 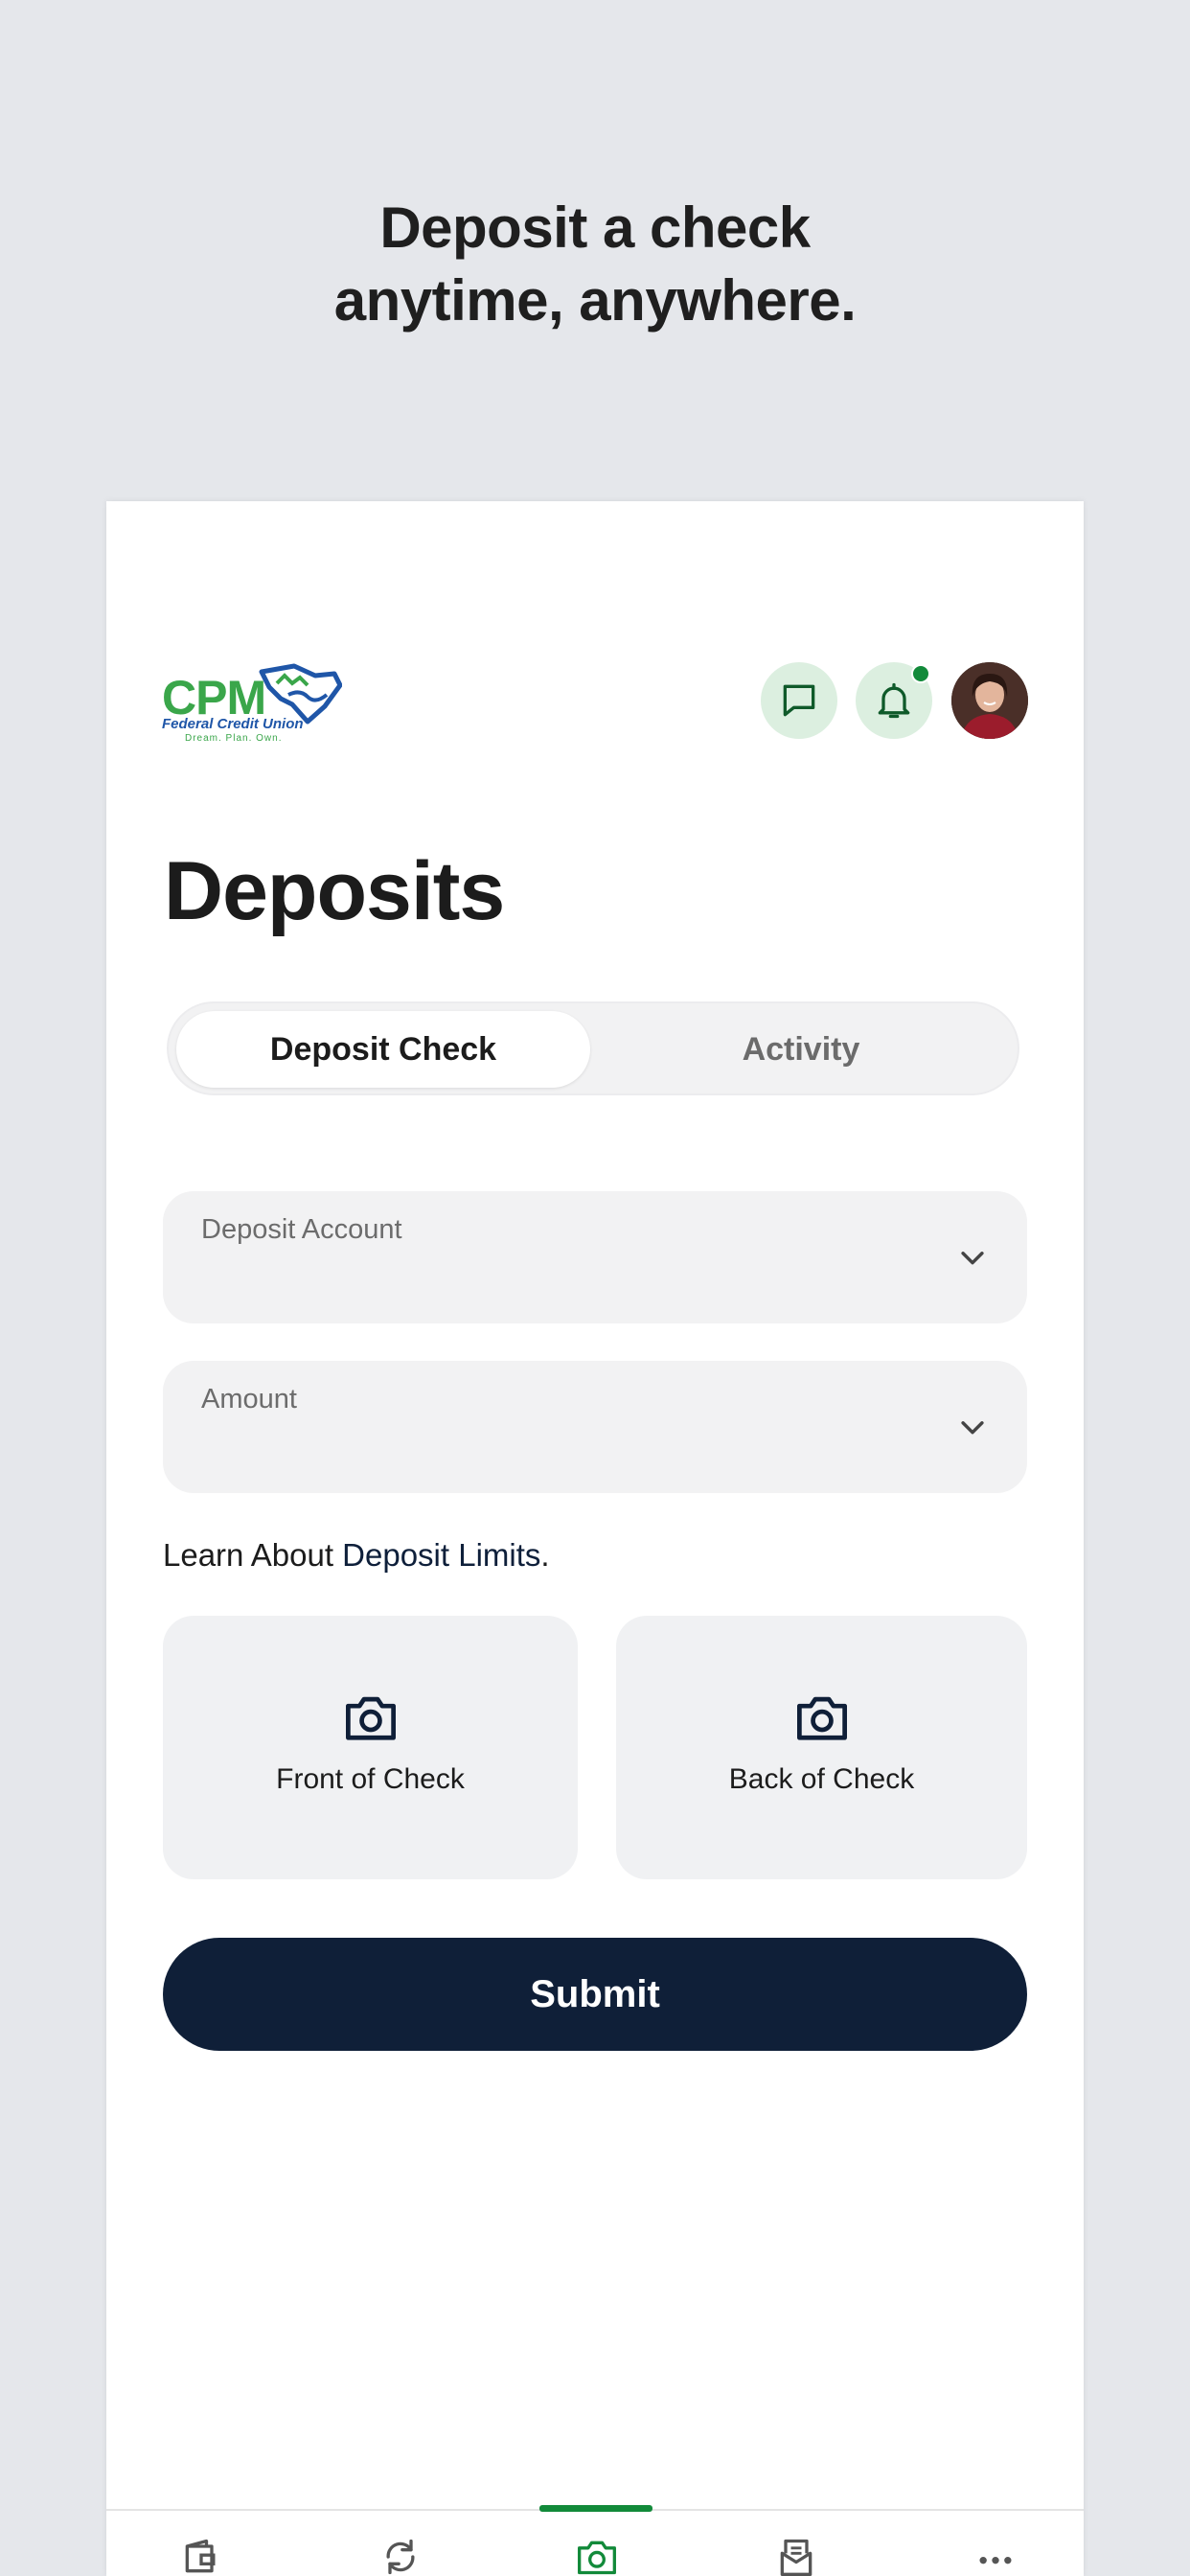 I want to click on mail-icon, so click(x=796, y=2557).